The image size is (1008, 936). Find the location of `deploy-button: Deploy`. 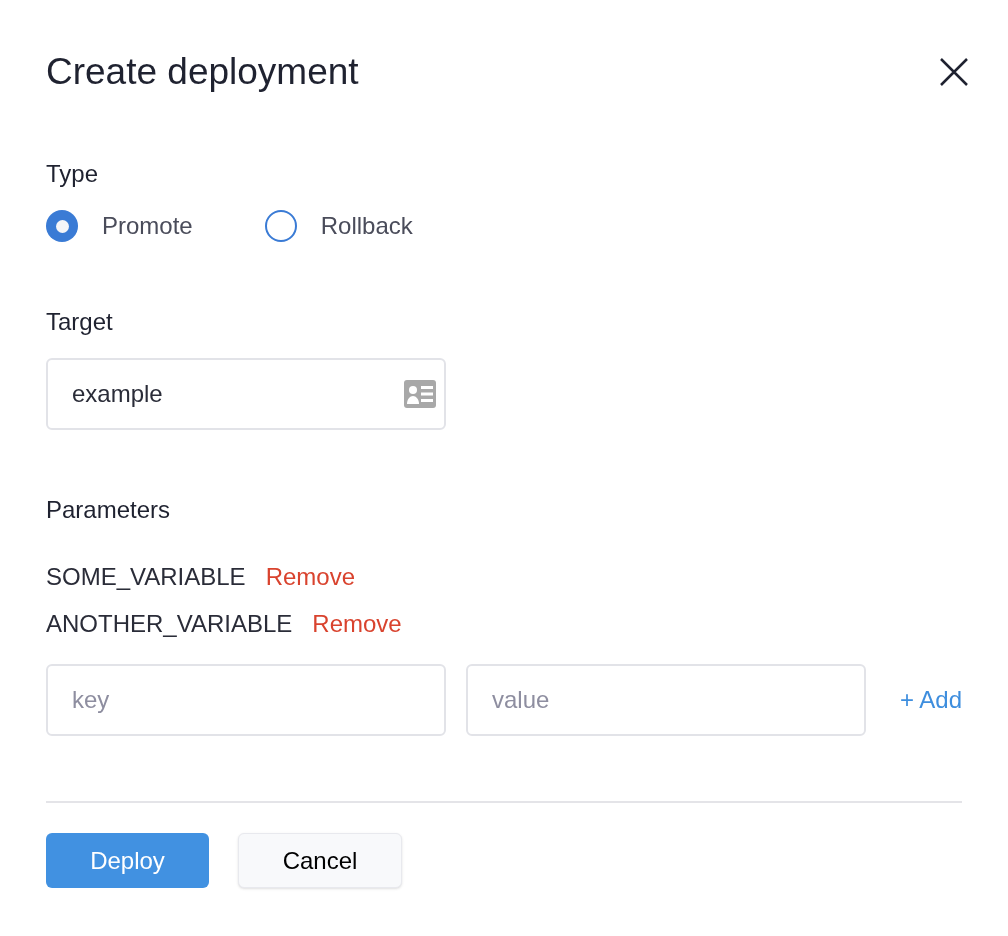

deploy-button: Deploy is located at coordinates (127, 860).